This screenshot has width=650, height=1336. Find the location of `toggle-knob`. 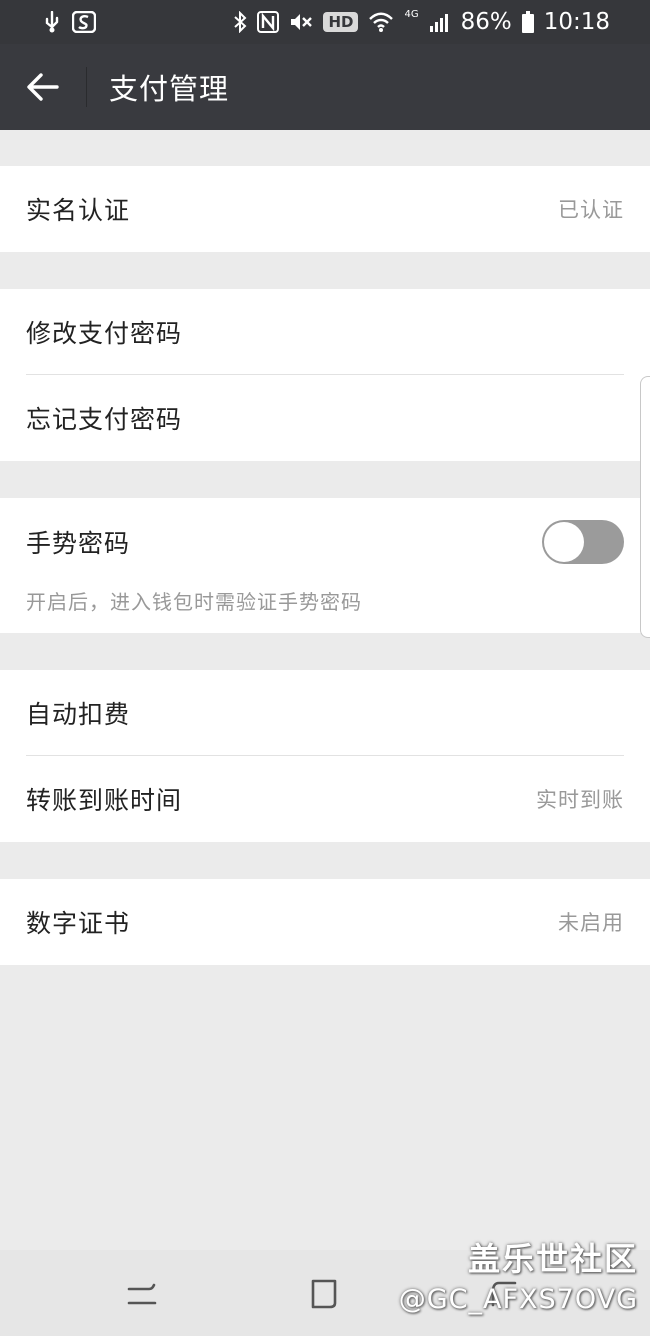

toggle-knob is located at coordinates (564, 542).